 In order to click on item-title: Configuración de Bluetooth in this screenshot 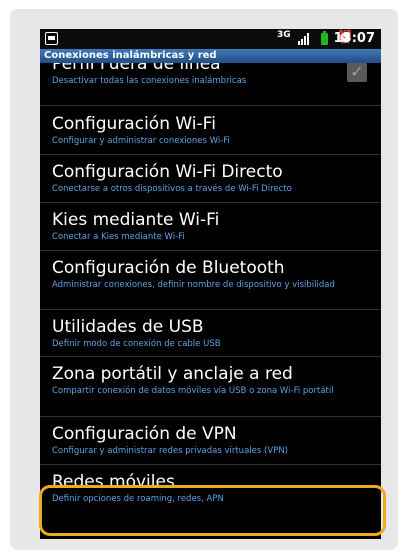, I will do `click(168, 268)`.